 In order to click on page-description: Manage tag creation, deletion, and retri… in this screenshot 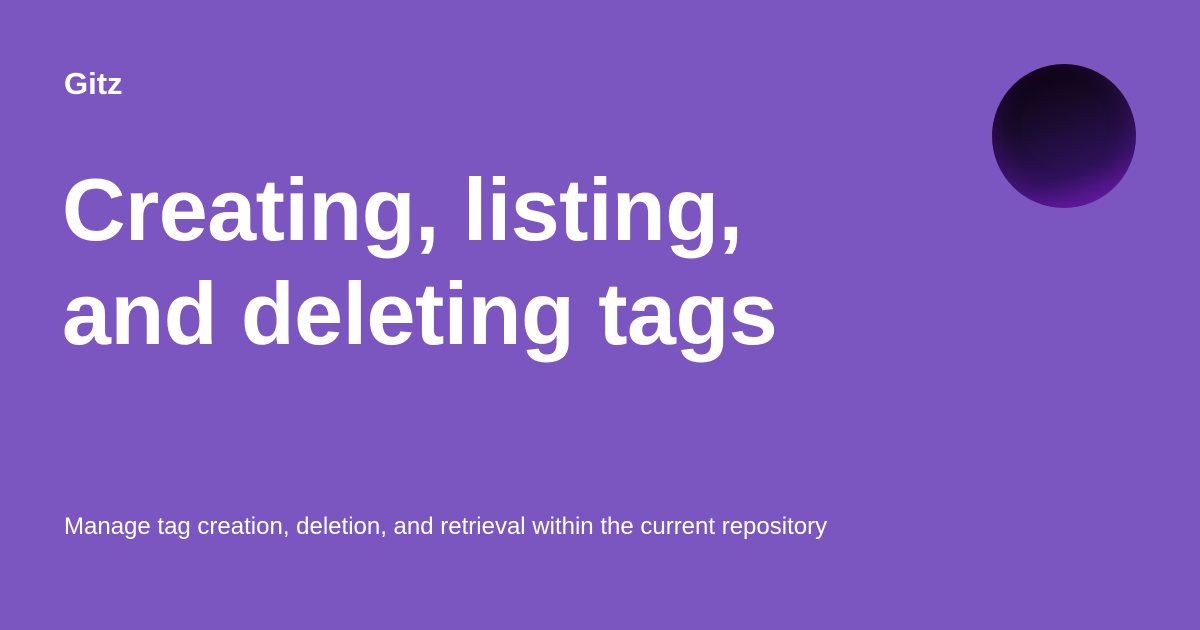, I will do `click(446, 526)`.